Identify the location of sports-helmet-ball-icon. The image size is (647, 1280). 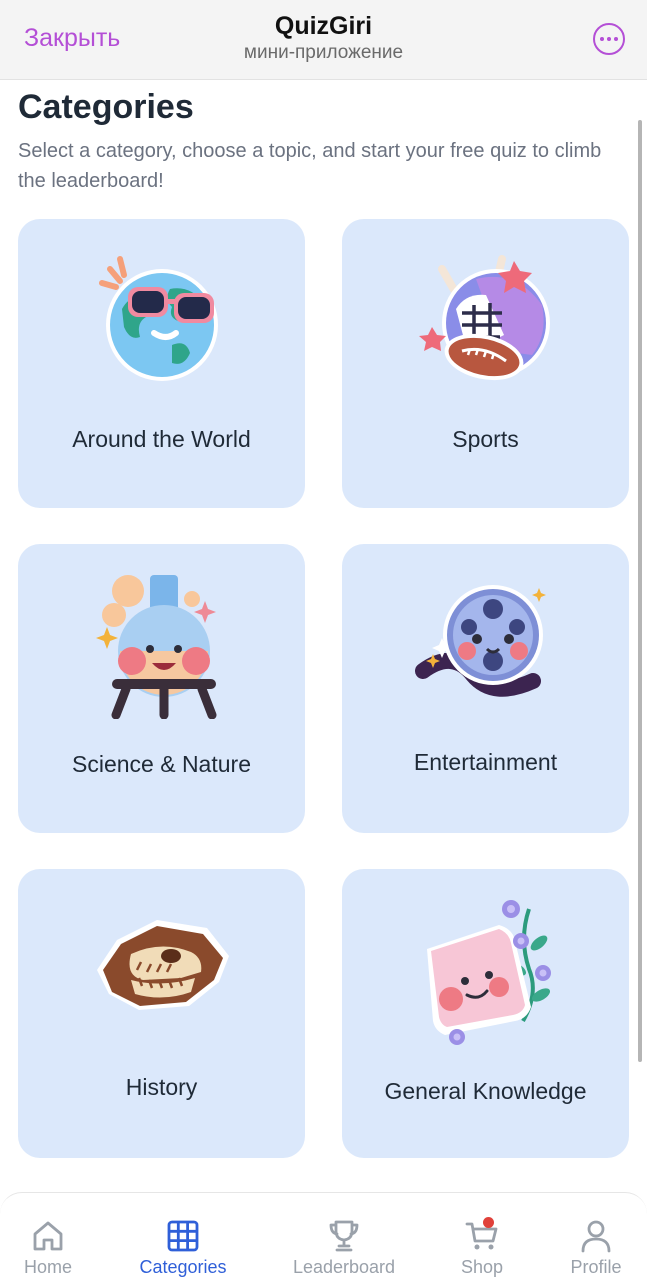
(485, 319).